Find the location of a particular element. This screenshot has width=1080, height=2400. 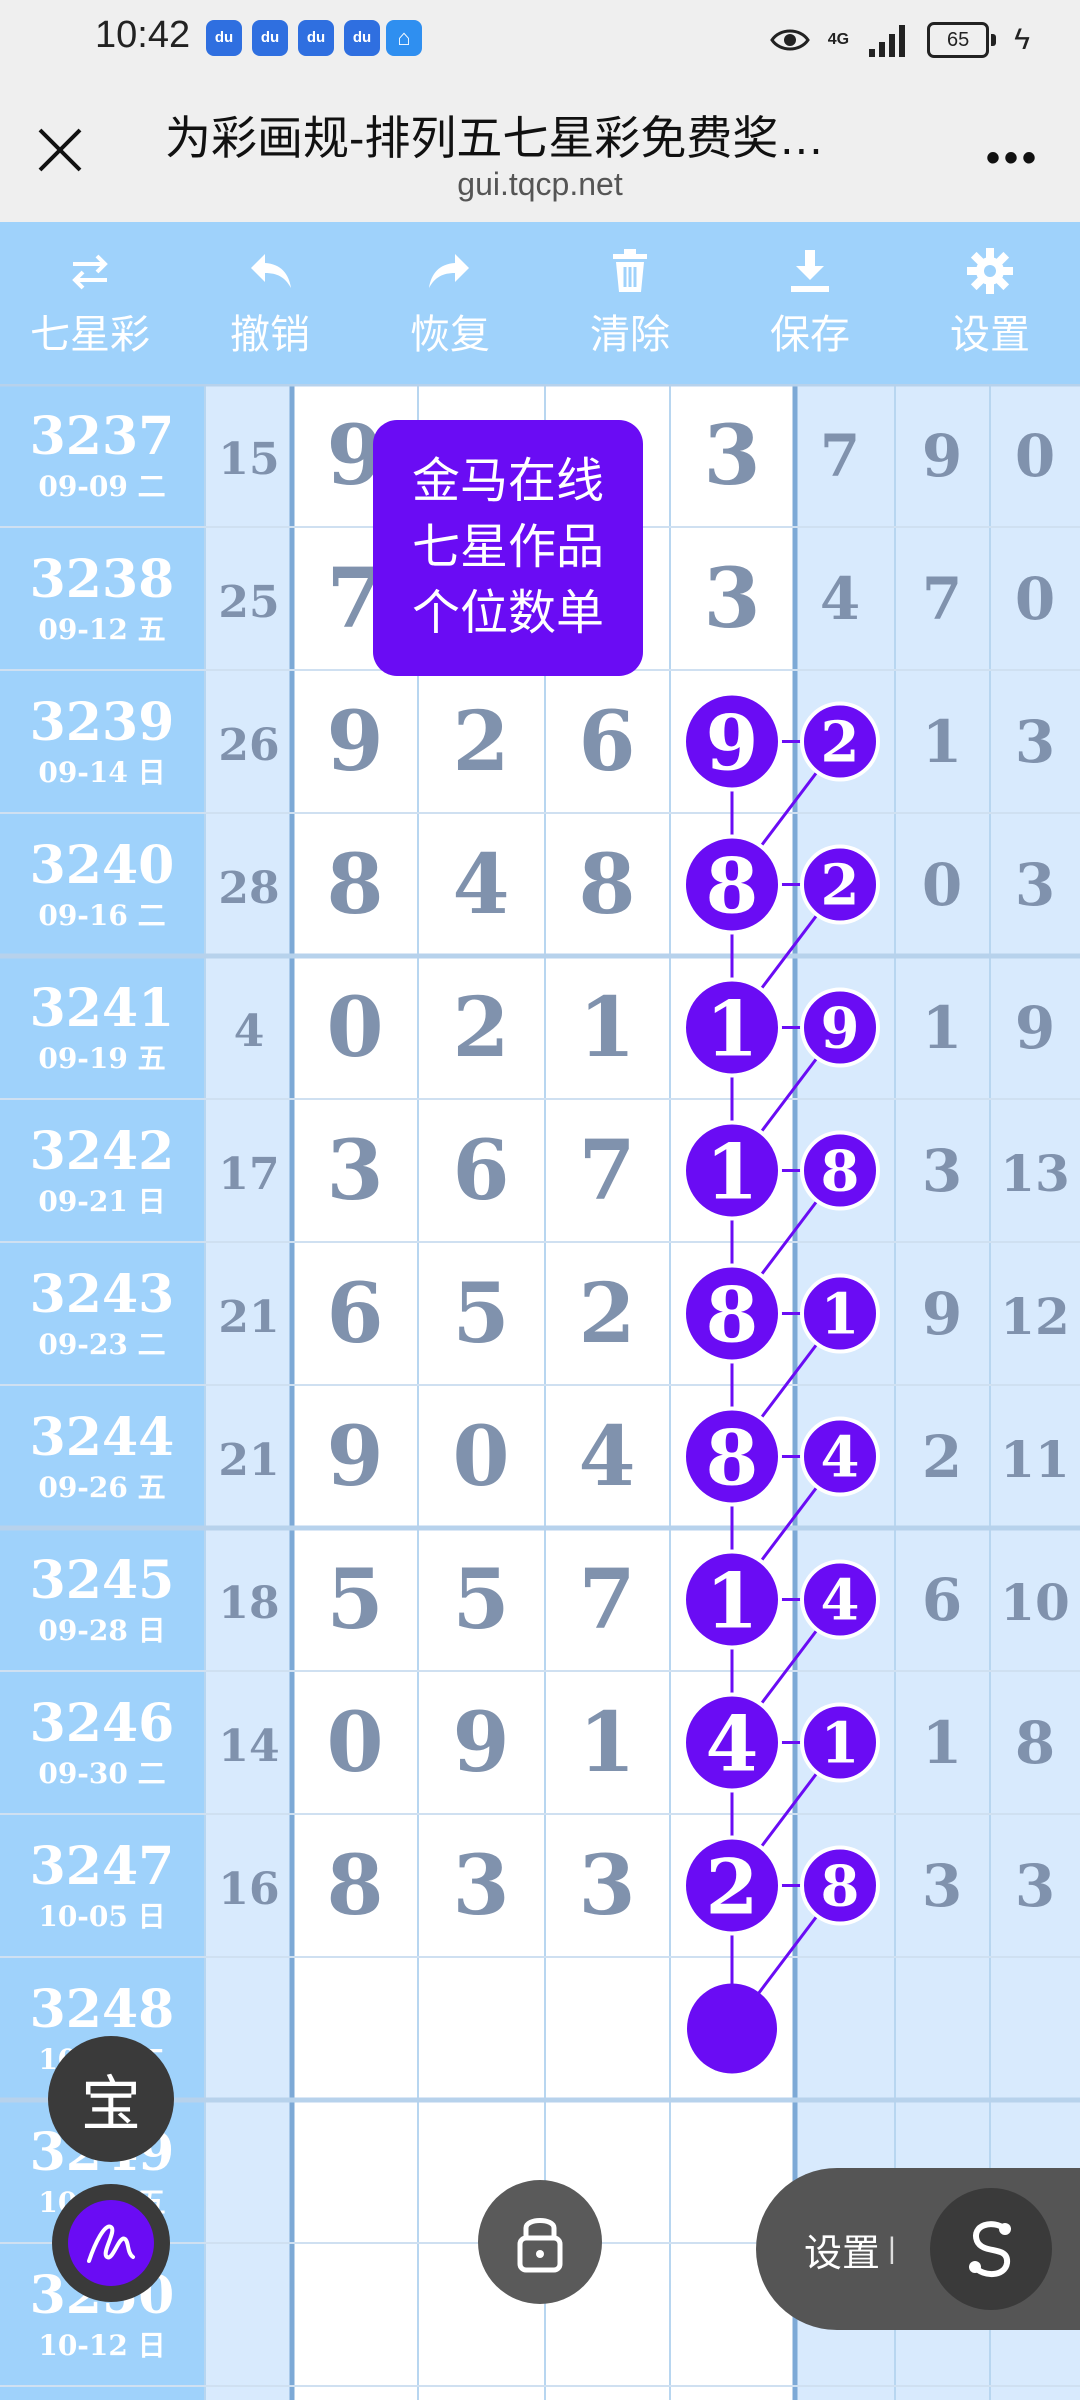

issue-date: 09-14 日 is located at coordinates (101, 772).